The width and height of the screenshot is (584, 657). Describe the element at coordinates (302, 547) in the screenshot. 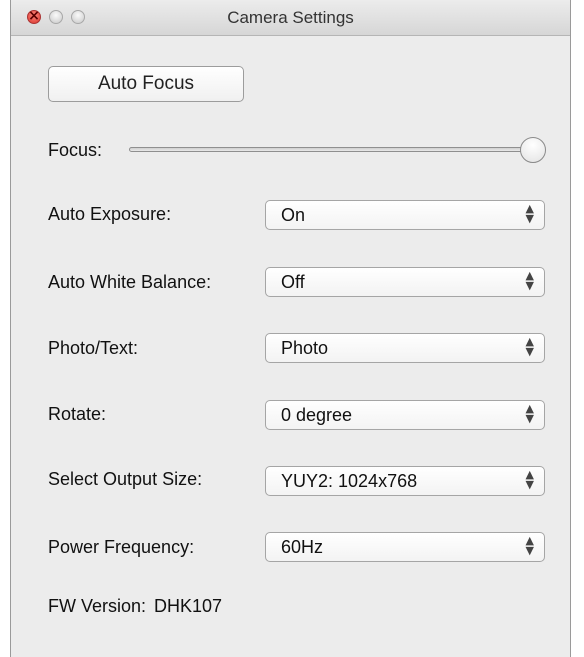

I see `power-frequency-value: 60Hz` at that location.